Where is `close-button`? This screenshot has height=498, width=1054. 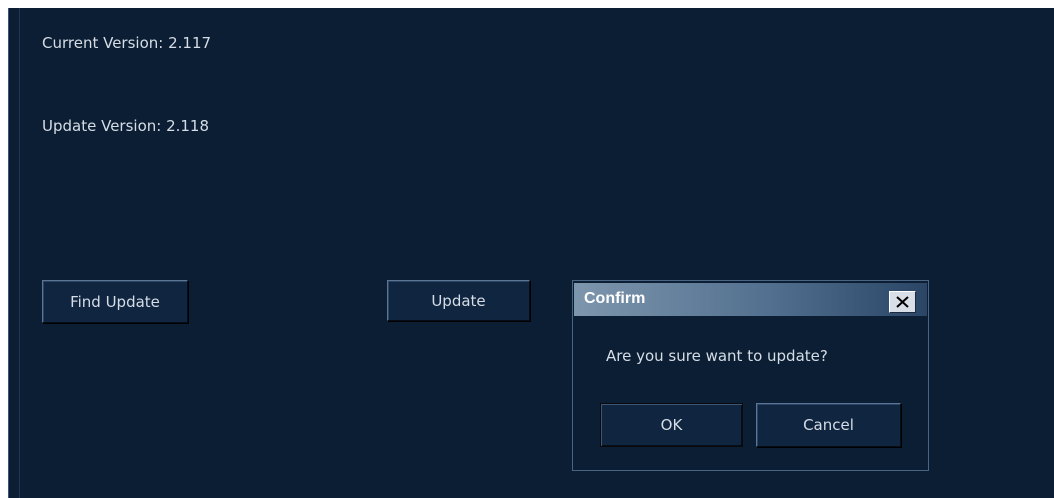 close-button is located at coordinates (902, 302).